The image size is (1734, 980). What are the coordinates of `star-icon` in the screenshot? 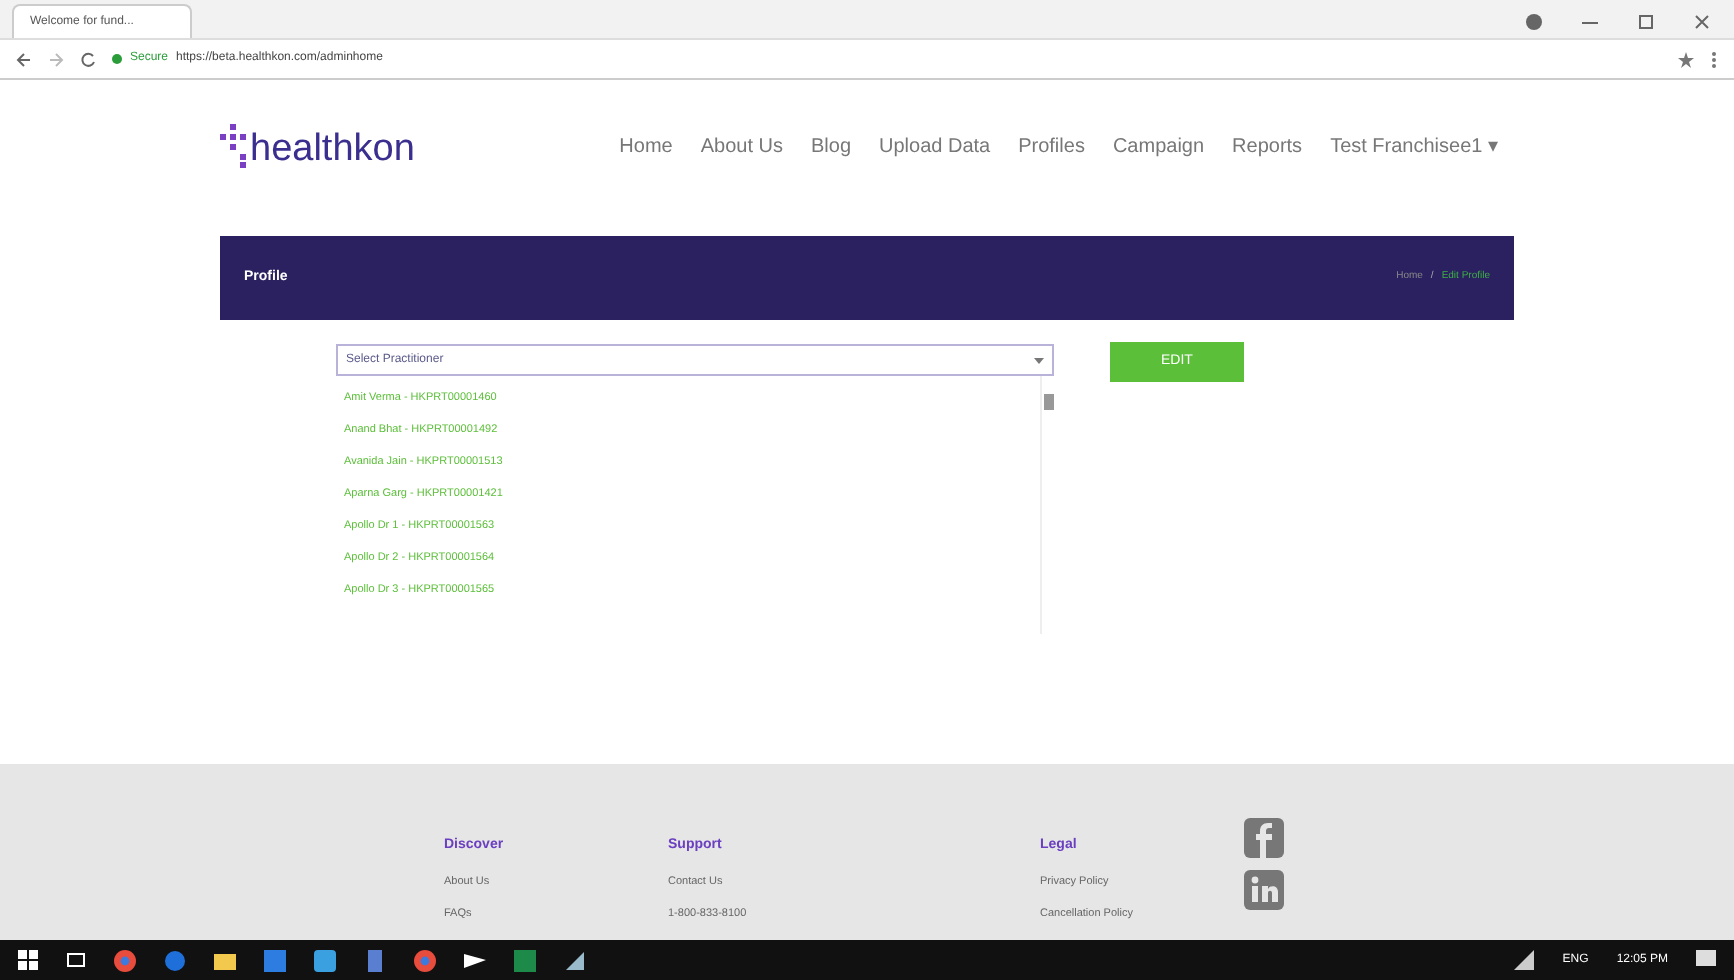 It's located at (1686, 59).